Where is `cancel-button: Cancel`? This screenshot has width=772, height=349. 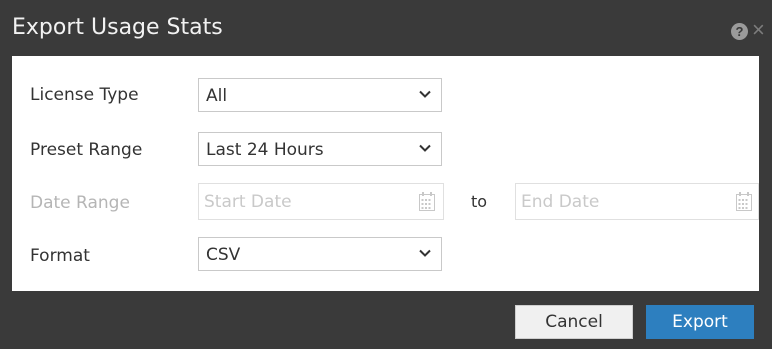
cancel-button: Cancel is located at coordinates (574, 322).